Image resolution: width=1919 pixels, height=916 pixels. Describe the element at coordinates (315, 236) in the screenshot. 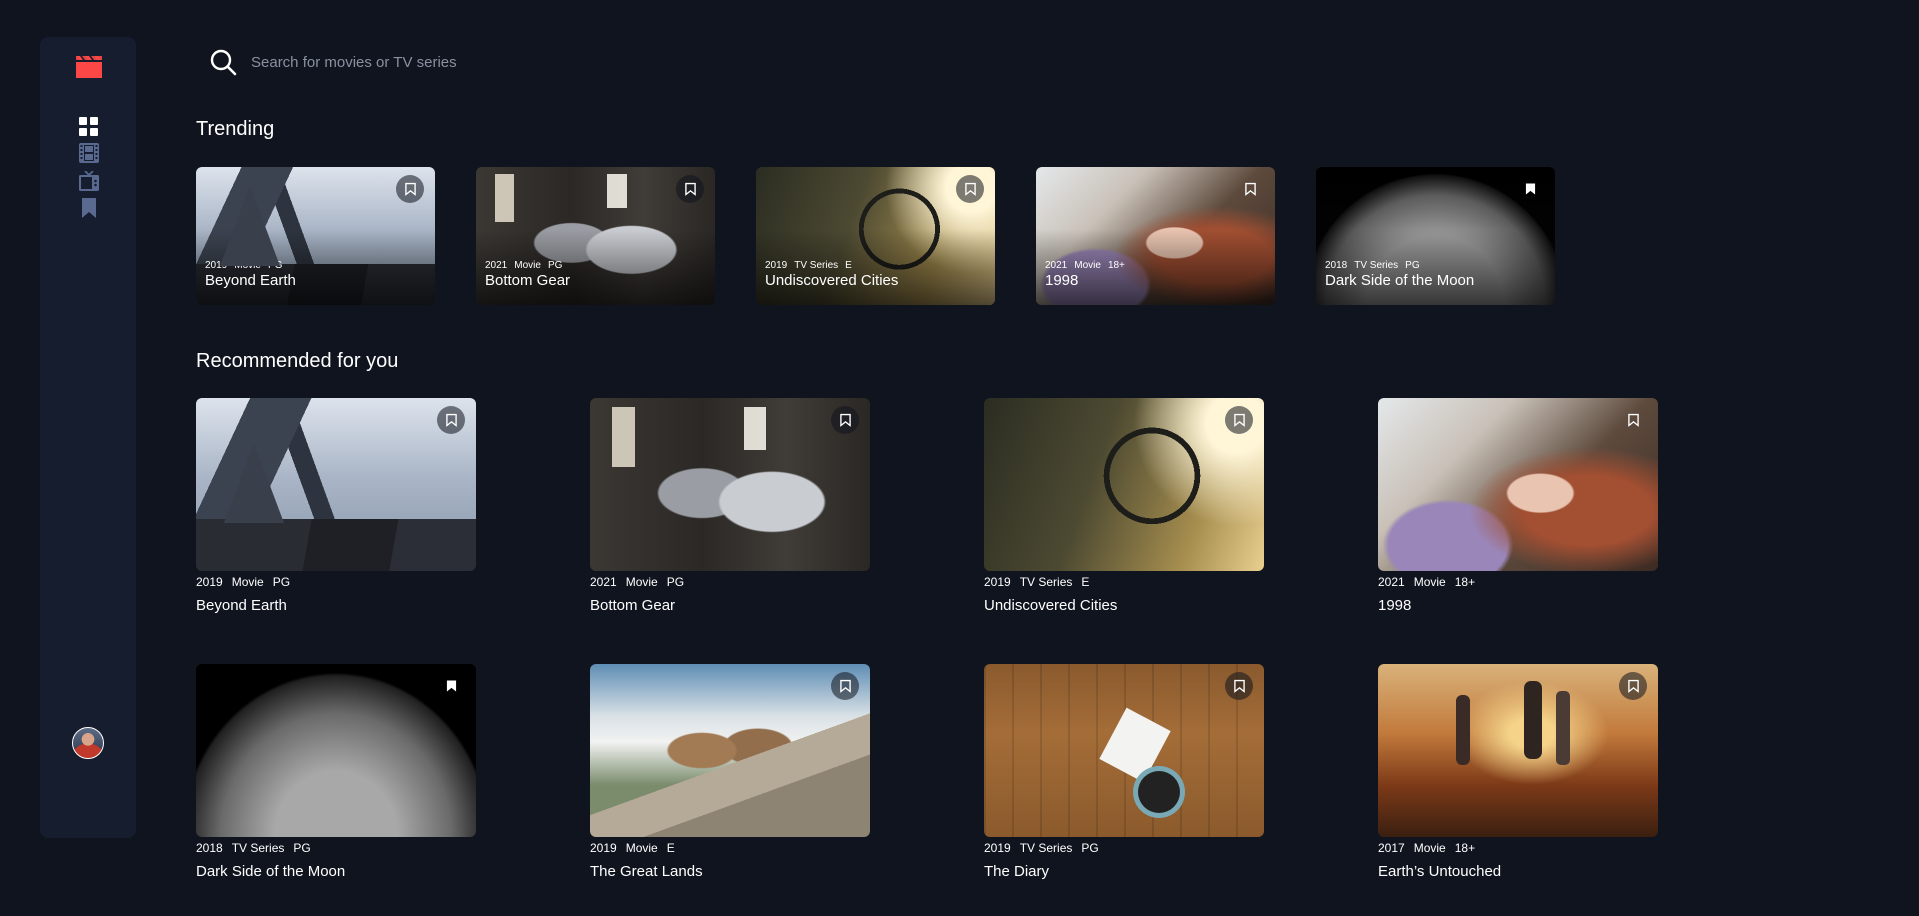

I see `trending-card: 2019 Movie PG Beyond Earth` at that location.